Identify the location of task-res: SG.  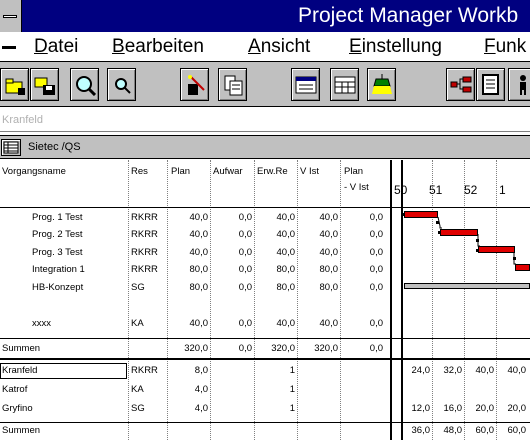
(138, 287).